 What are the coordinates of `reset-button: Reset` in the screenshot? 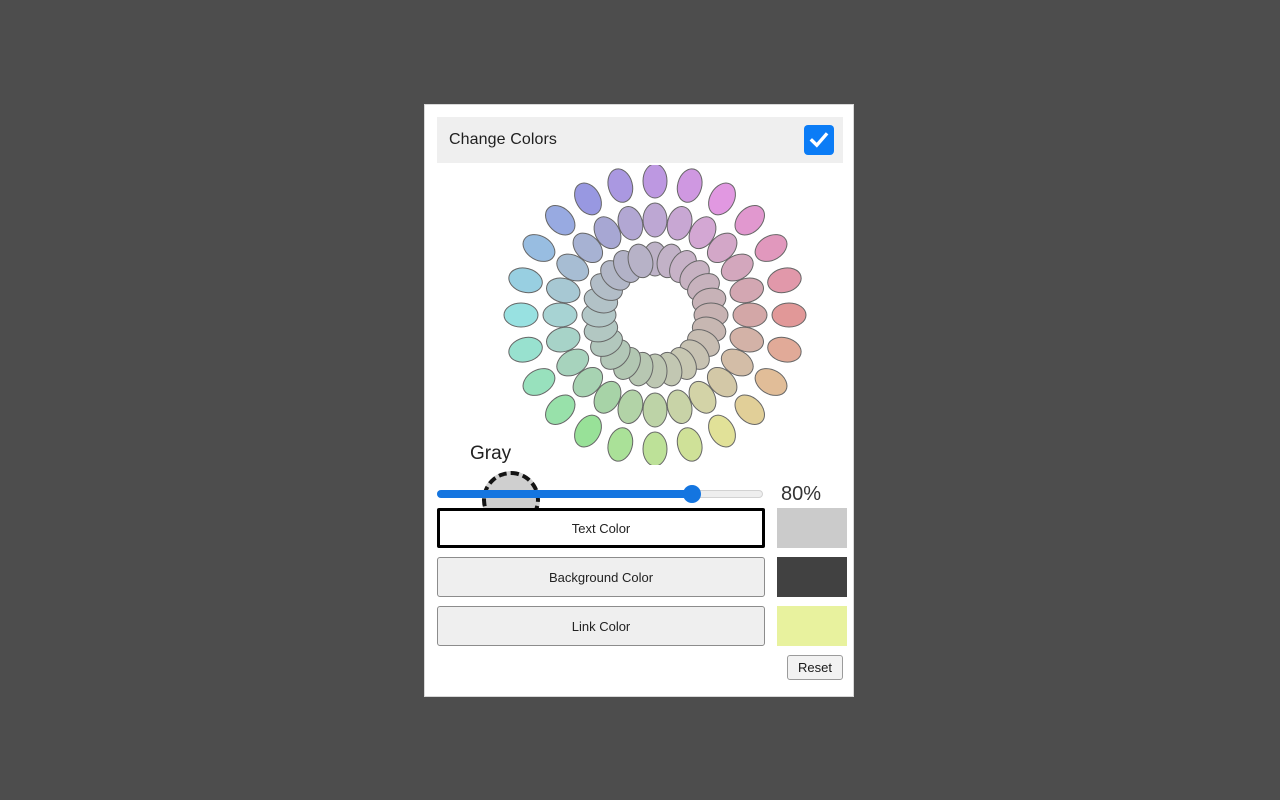 It's located at (815, 667).